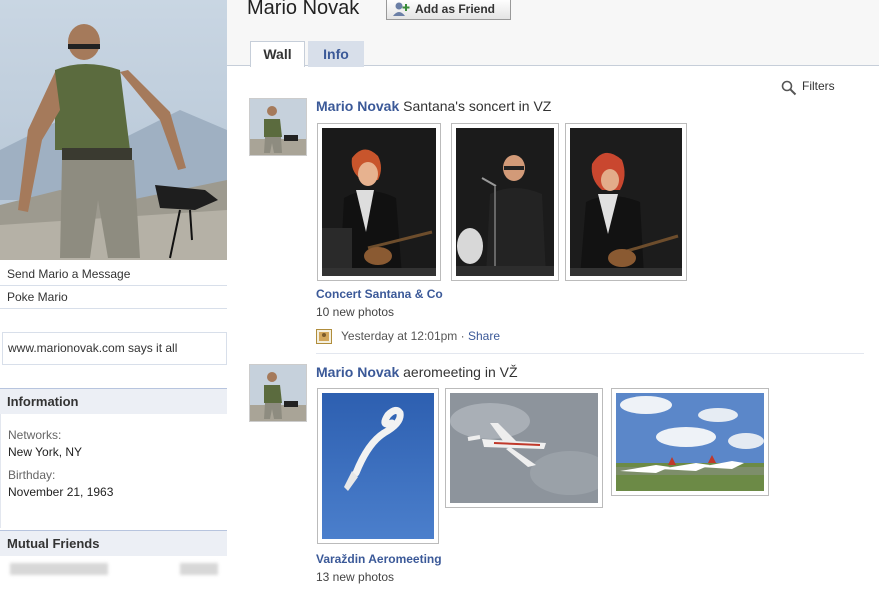  What do you see at coordinates (789, 88) in the screenshot?
I see `search-icon` at bounding box center [789, 88].